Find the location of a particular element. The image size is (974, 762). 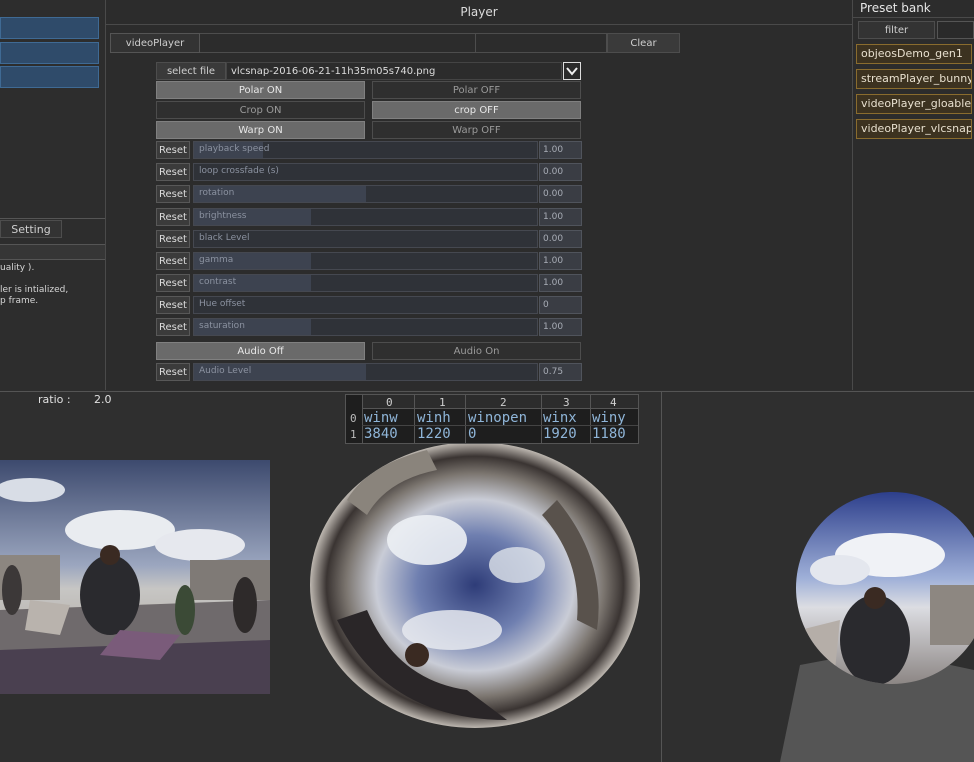

slider-track: contrast is located at coordinates (365, 283).